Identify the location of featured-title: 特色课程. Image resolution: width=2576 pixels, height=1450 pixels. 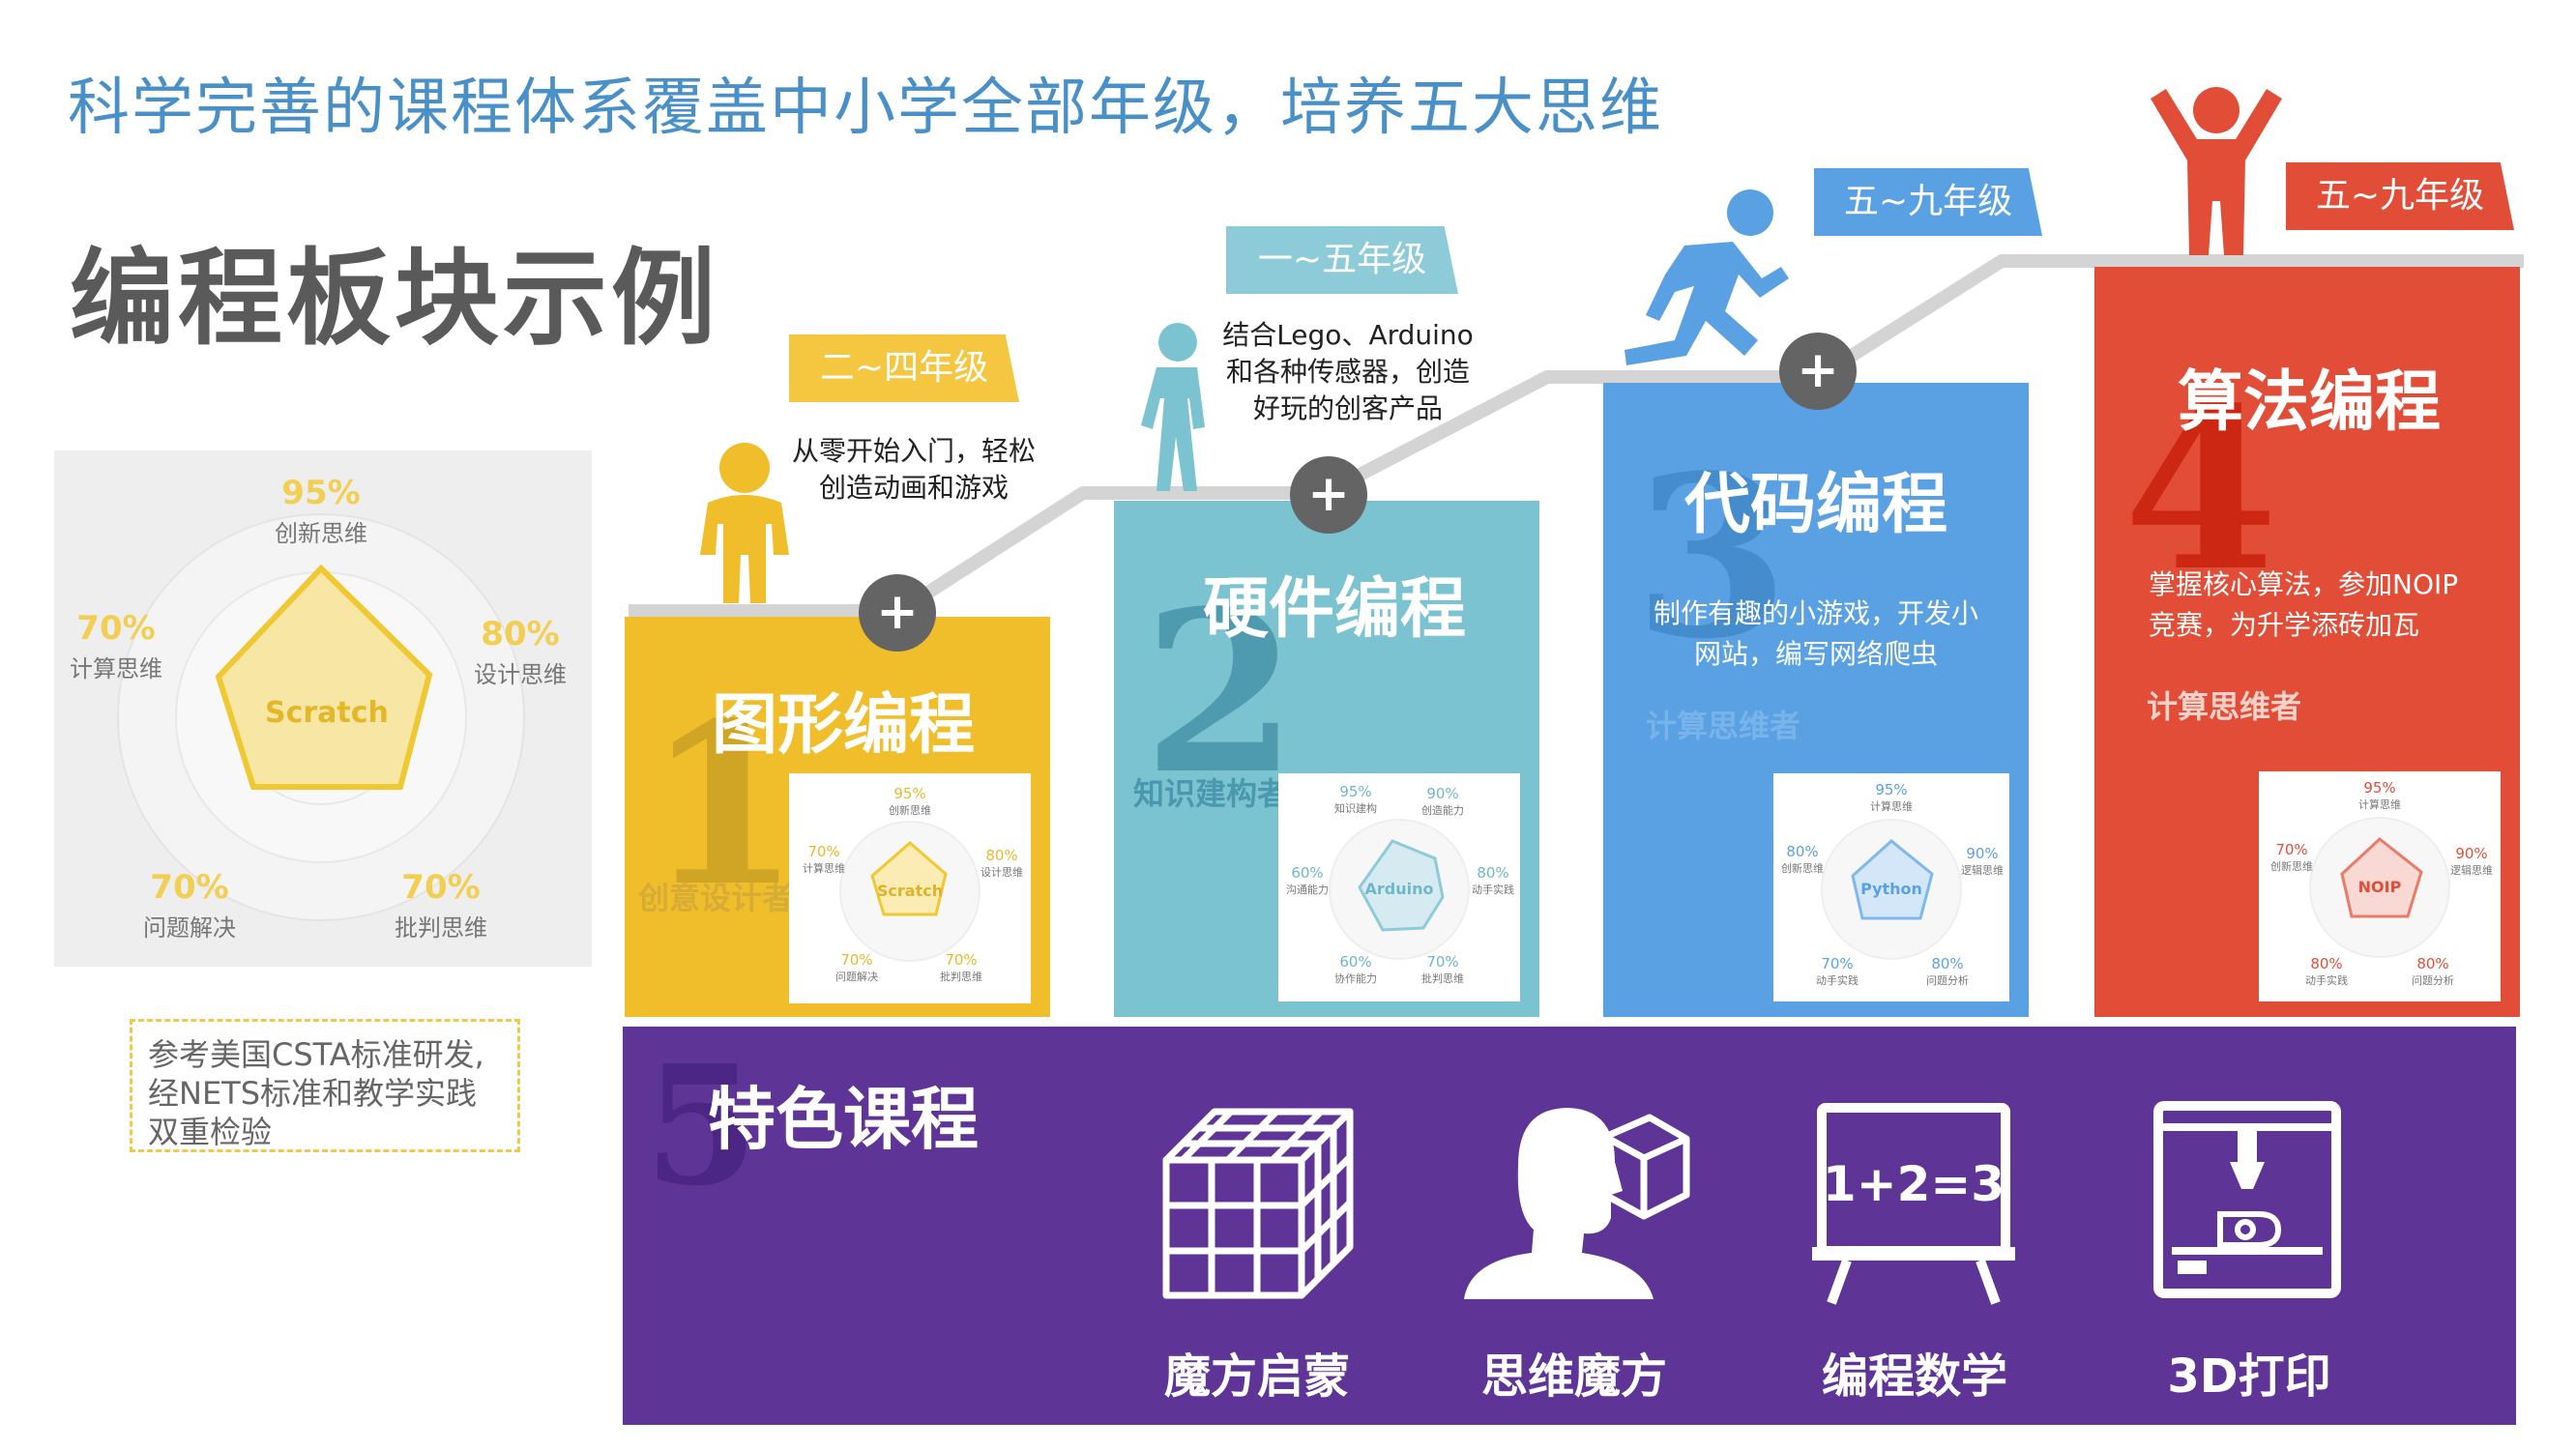
(843, 1119).